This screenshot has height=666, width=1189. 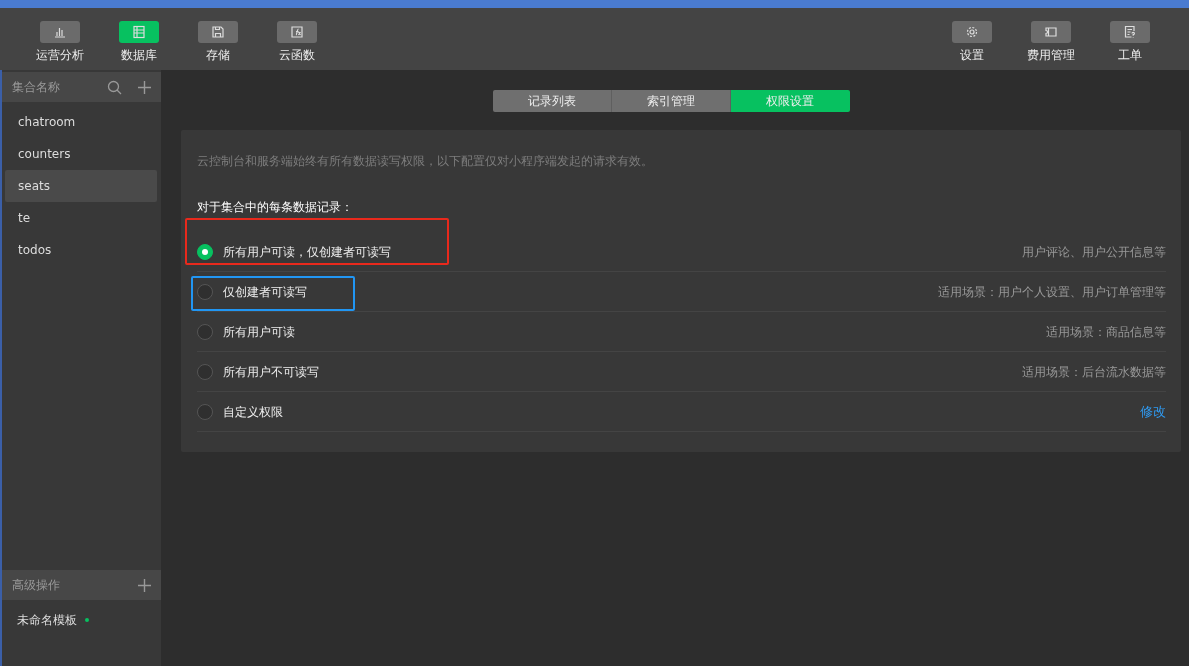 I want to click on function-icon, so click(x=296, y=32).